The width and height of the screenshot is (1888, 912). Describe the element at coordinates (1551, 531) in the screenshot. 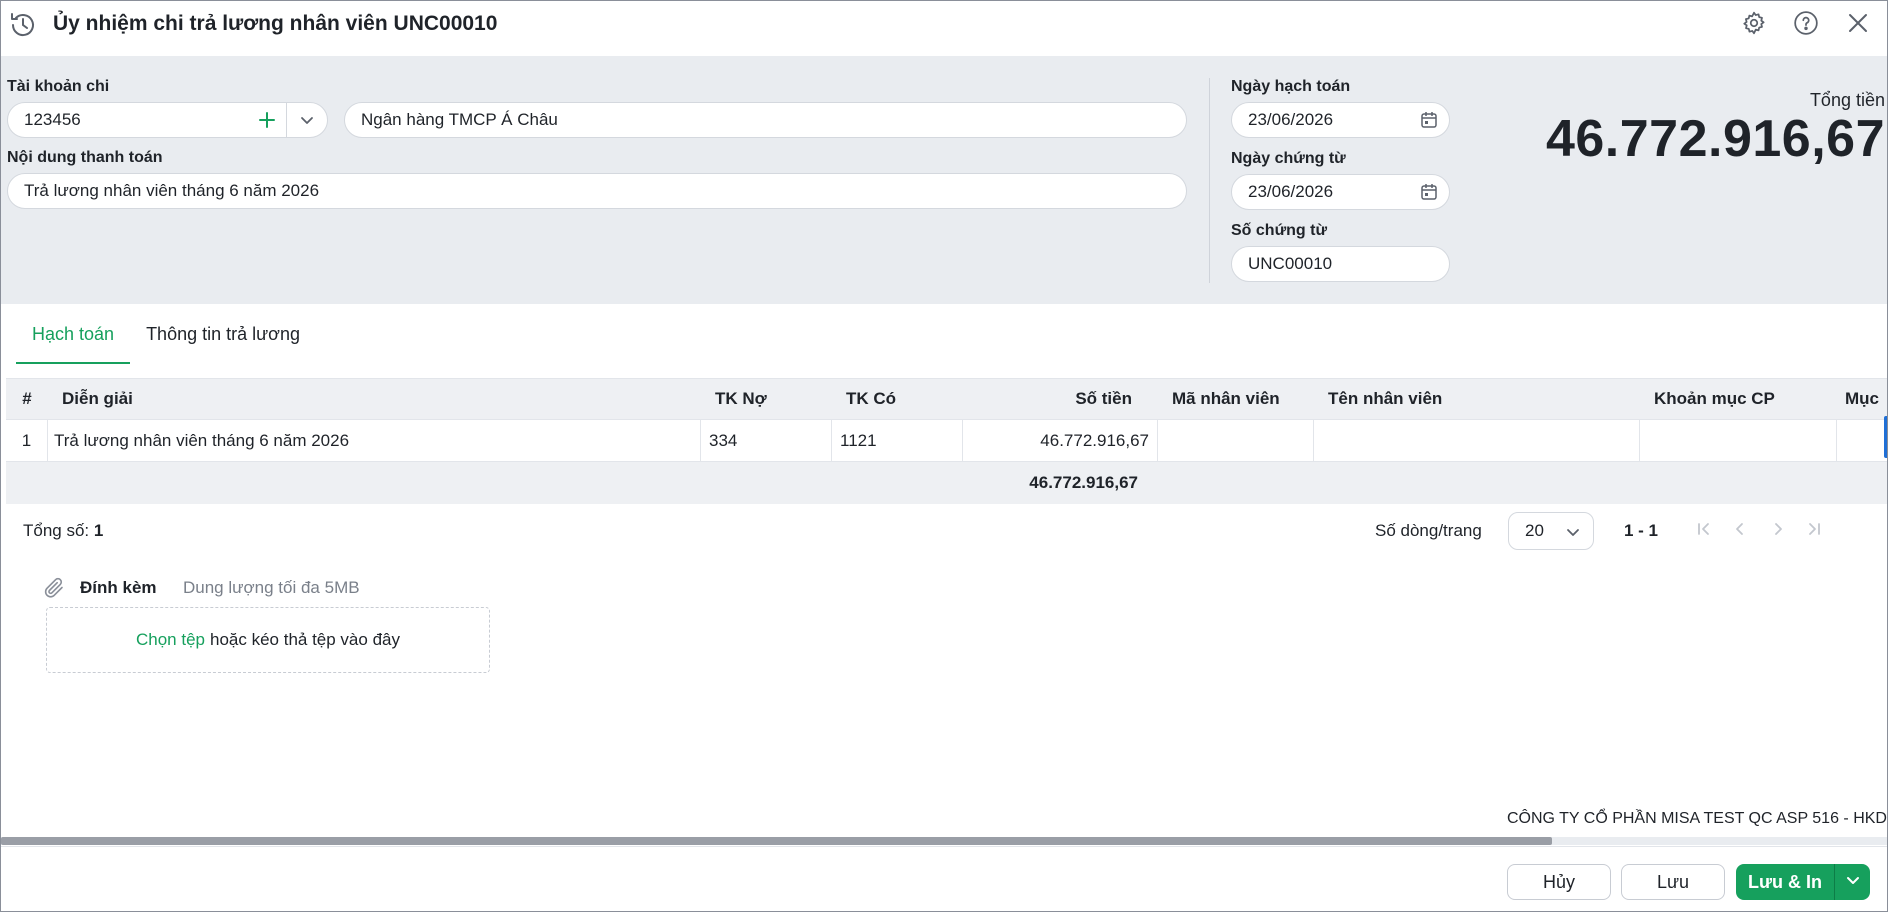

I see `rows-per-page-select: 20` at that location.